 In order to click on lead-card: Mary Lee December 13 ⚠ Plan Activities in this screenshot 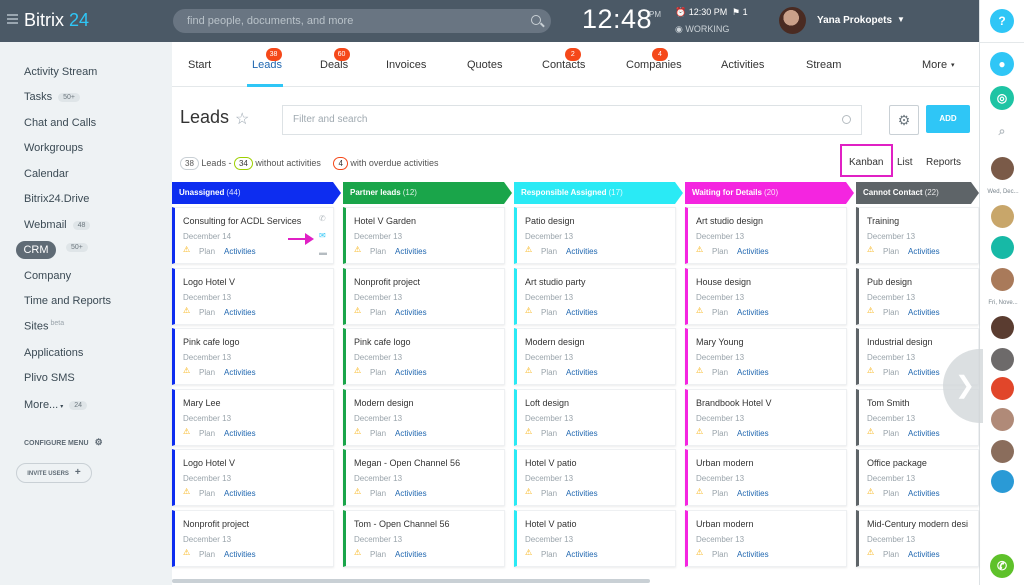, I will do `click(253, 417)`.